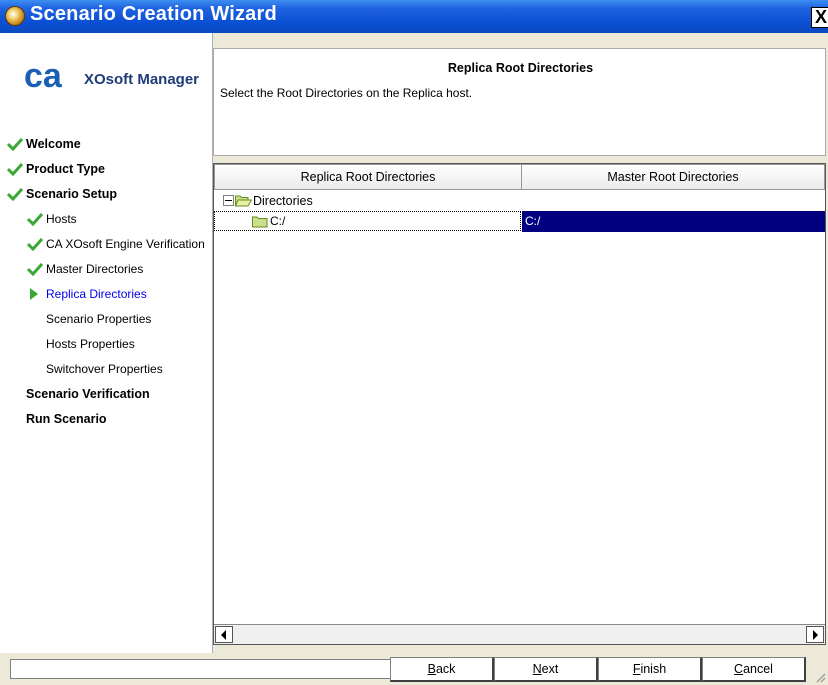 The image size is (828, 685). Describe the element at coordinates (200, 669) in the screenshot. I see `status-field` at that location.